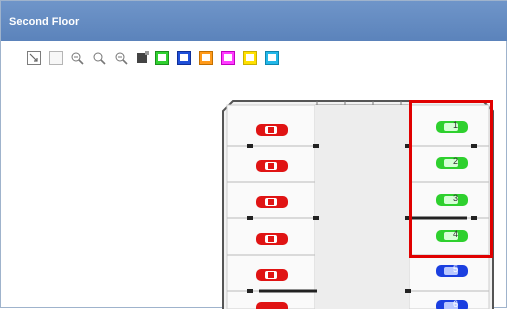 This screenshot has width=507, height=309. I want to click on parking-spot-6: 6, so click(452, 303).